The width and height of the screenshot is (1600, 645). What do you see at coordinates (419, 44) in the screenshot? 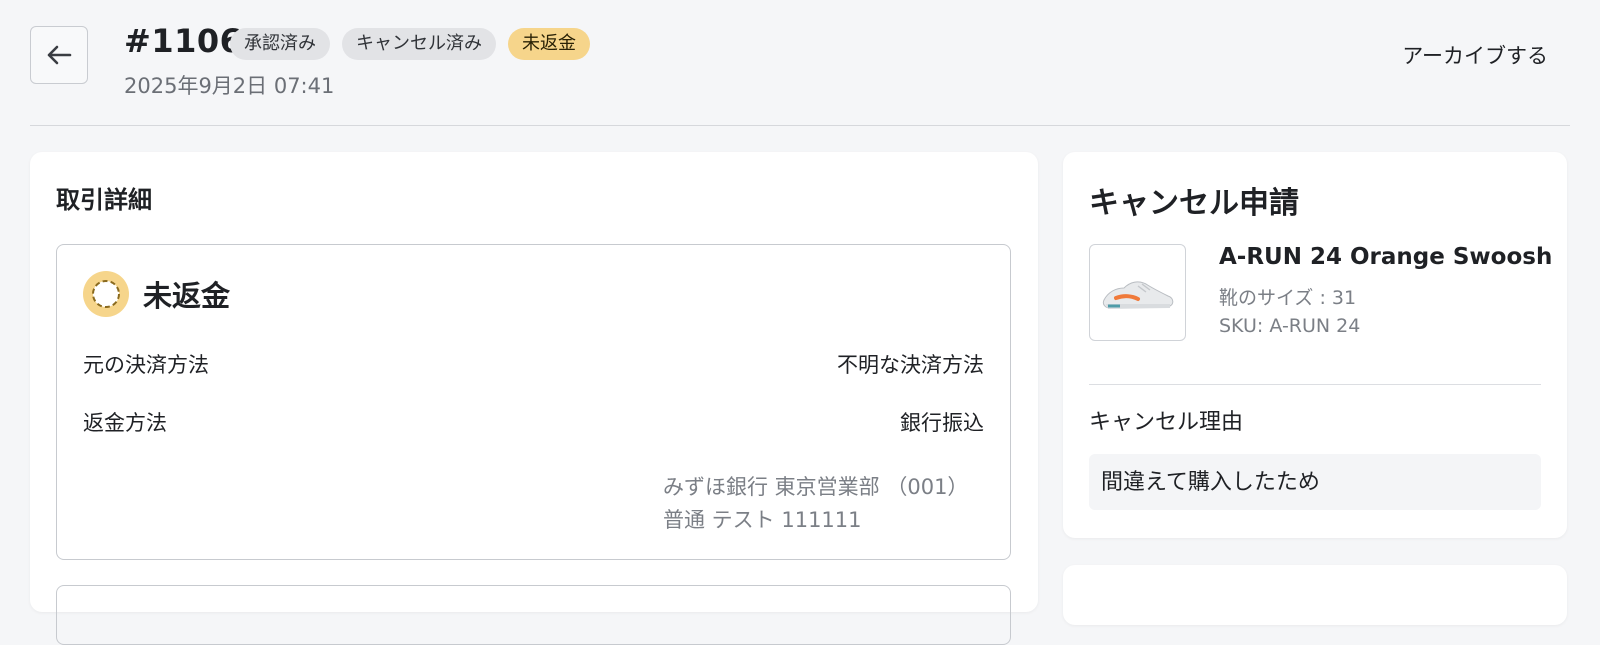
I see `badge-cancelled: キャンセル済み` at bounding box center [419, 44].